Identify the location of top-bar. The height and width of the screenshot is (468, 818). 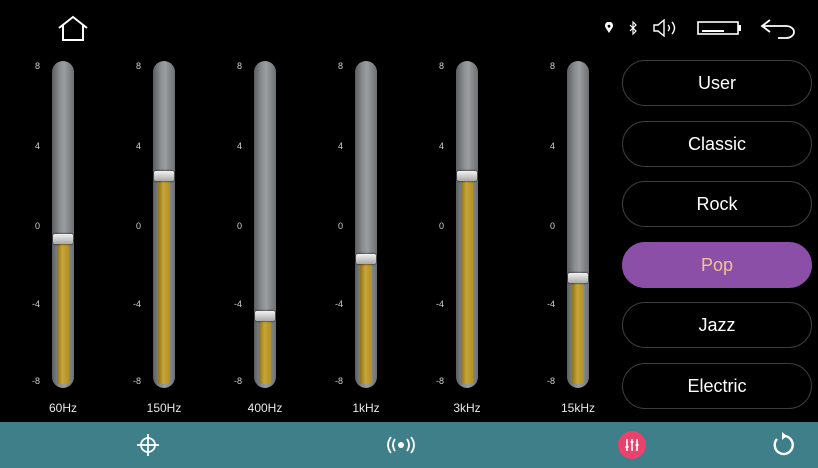
(409, 28).